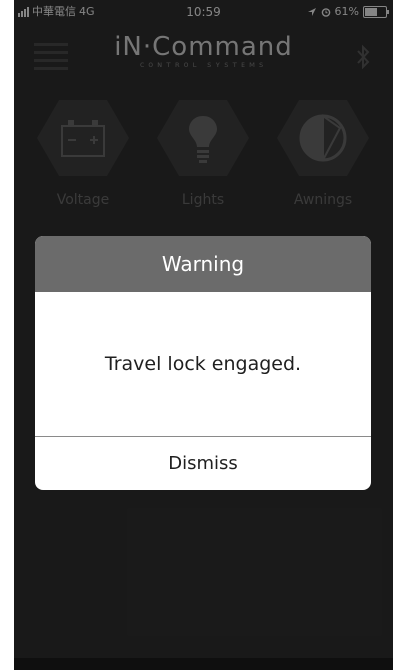  What do you see at coordinates (203, 463) in the screenshot?
I see `dismiss-button: Dismiss` at bounding box center [203, 463].